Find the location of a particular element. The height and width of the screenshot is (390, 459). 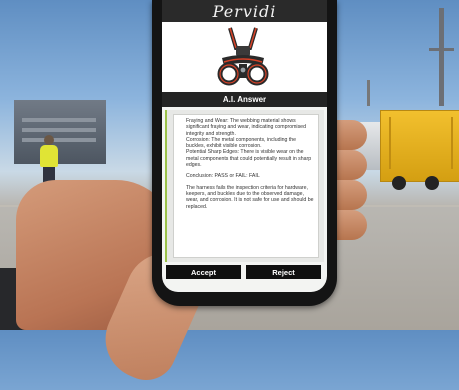

background-yellow-container is located at coordinates (419, 146).